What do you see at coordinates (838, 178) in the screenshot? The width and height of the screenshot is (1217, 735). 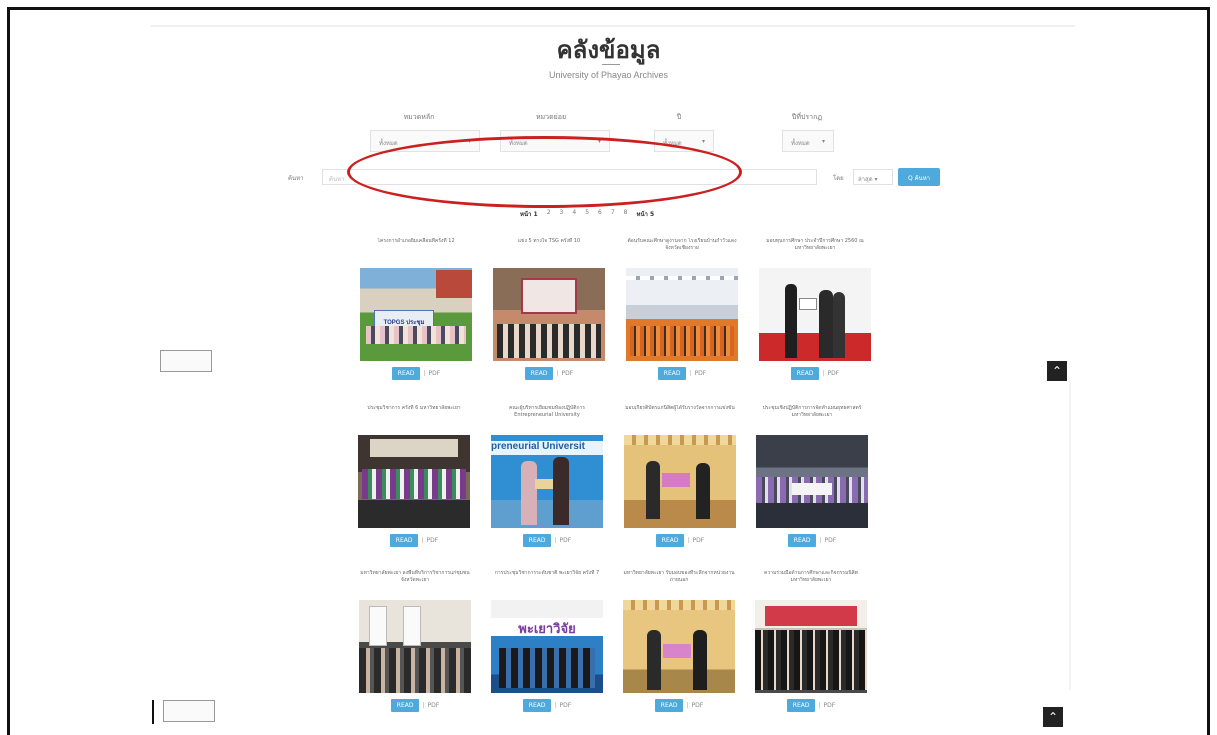 I see `sort-label: โดย` at bounding box center [838, 178].